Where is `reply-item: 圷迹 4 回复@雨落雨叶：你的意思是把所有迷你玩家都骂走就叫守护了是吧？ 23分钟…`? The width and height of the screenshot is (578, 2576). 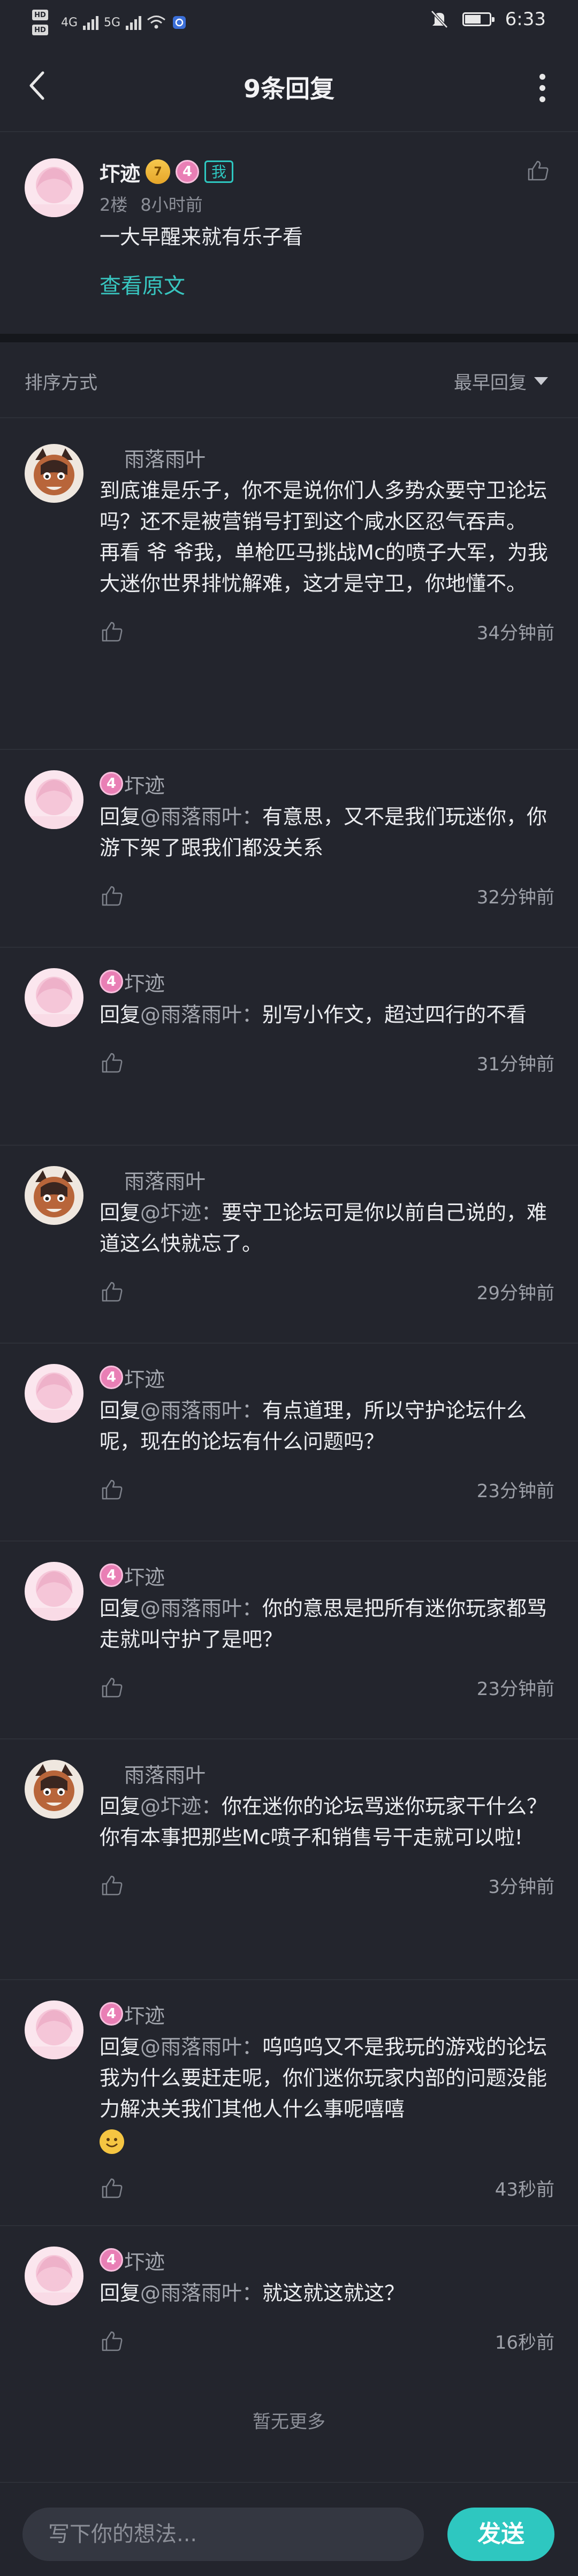 reply-item: 圷迹 4 回复@雨落雨叶：你的意思是把所有迷你玩家都骂走就叫守护了是吧？ 23分钟… is located at coordinates (289, 1631).